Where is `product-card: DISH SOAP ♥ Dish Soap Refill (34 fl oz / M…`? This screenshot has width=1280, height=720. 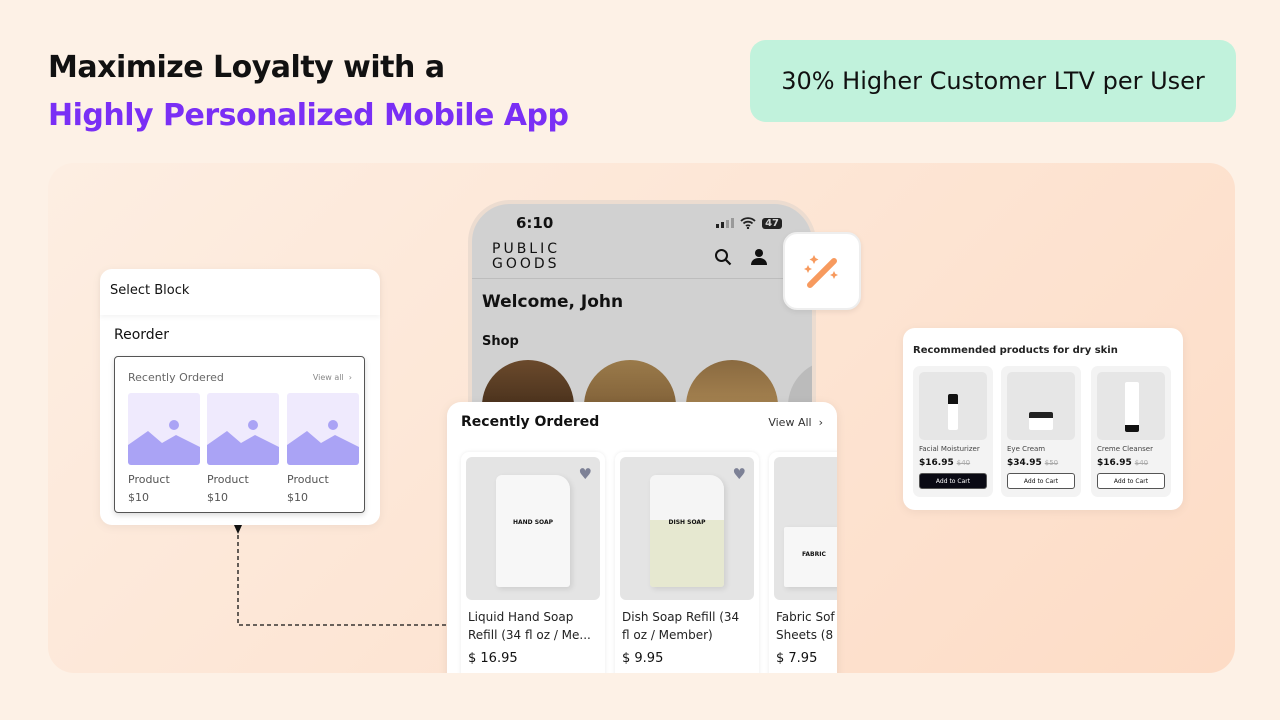
product-card: DISH SOAP ♥ Dish Soap Refill (34 fl oz / M… is located at coordinates (687, 562).